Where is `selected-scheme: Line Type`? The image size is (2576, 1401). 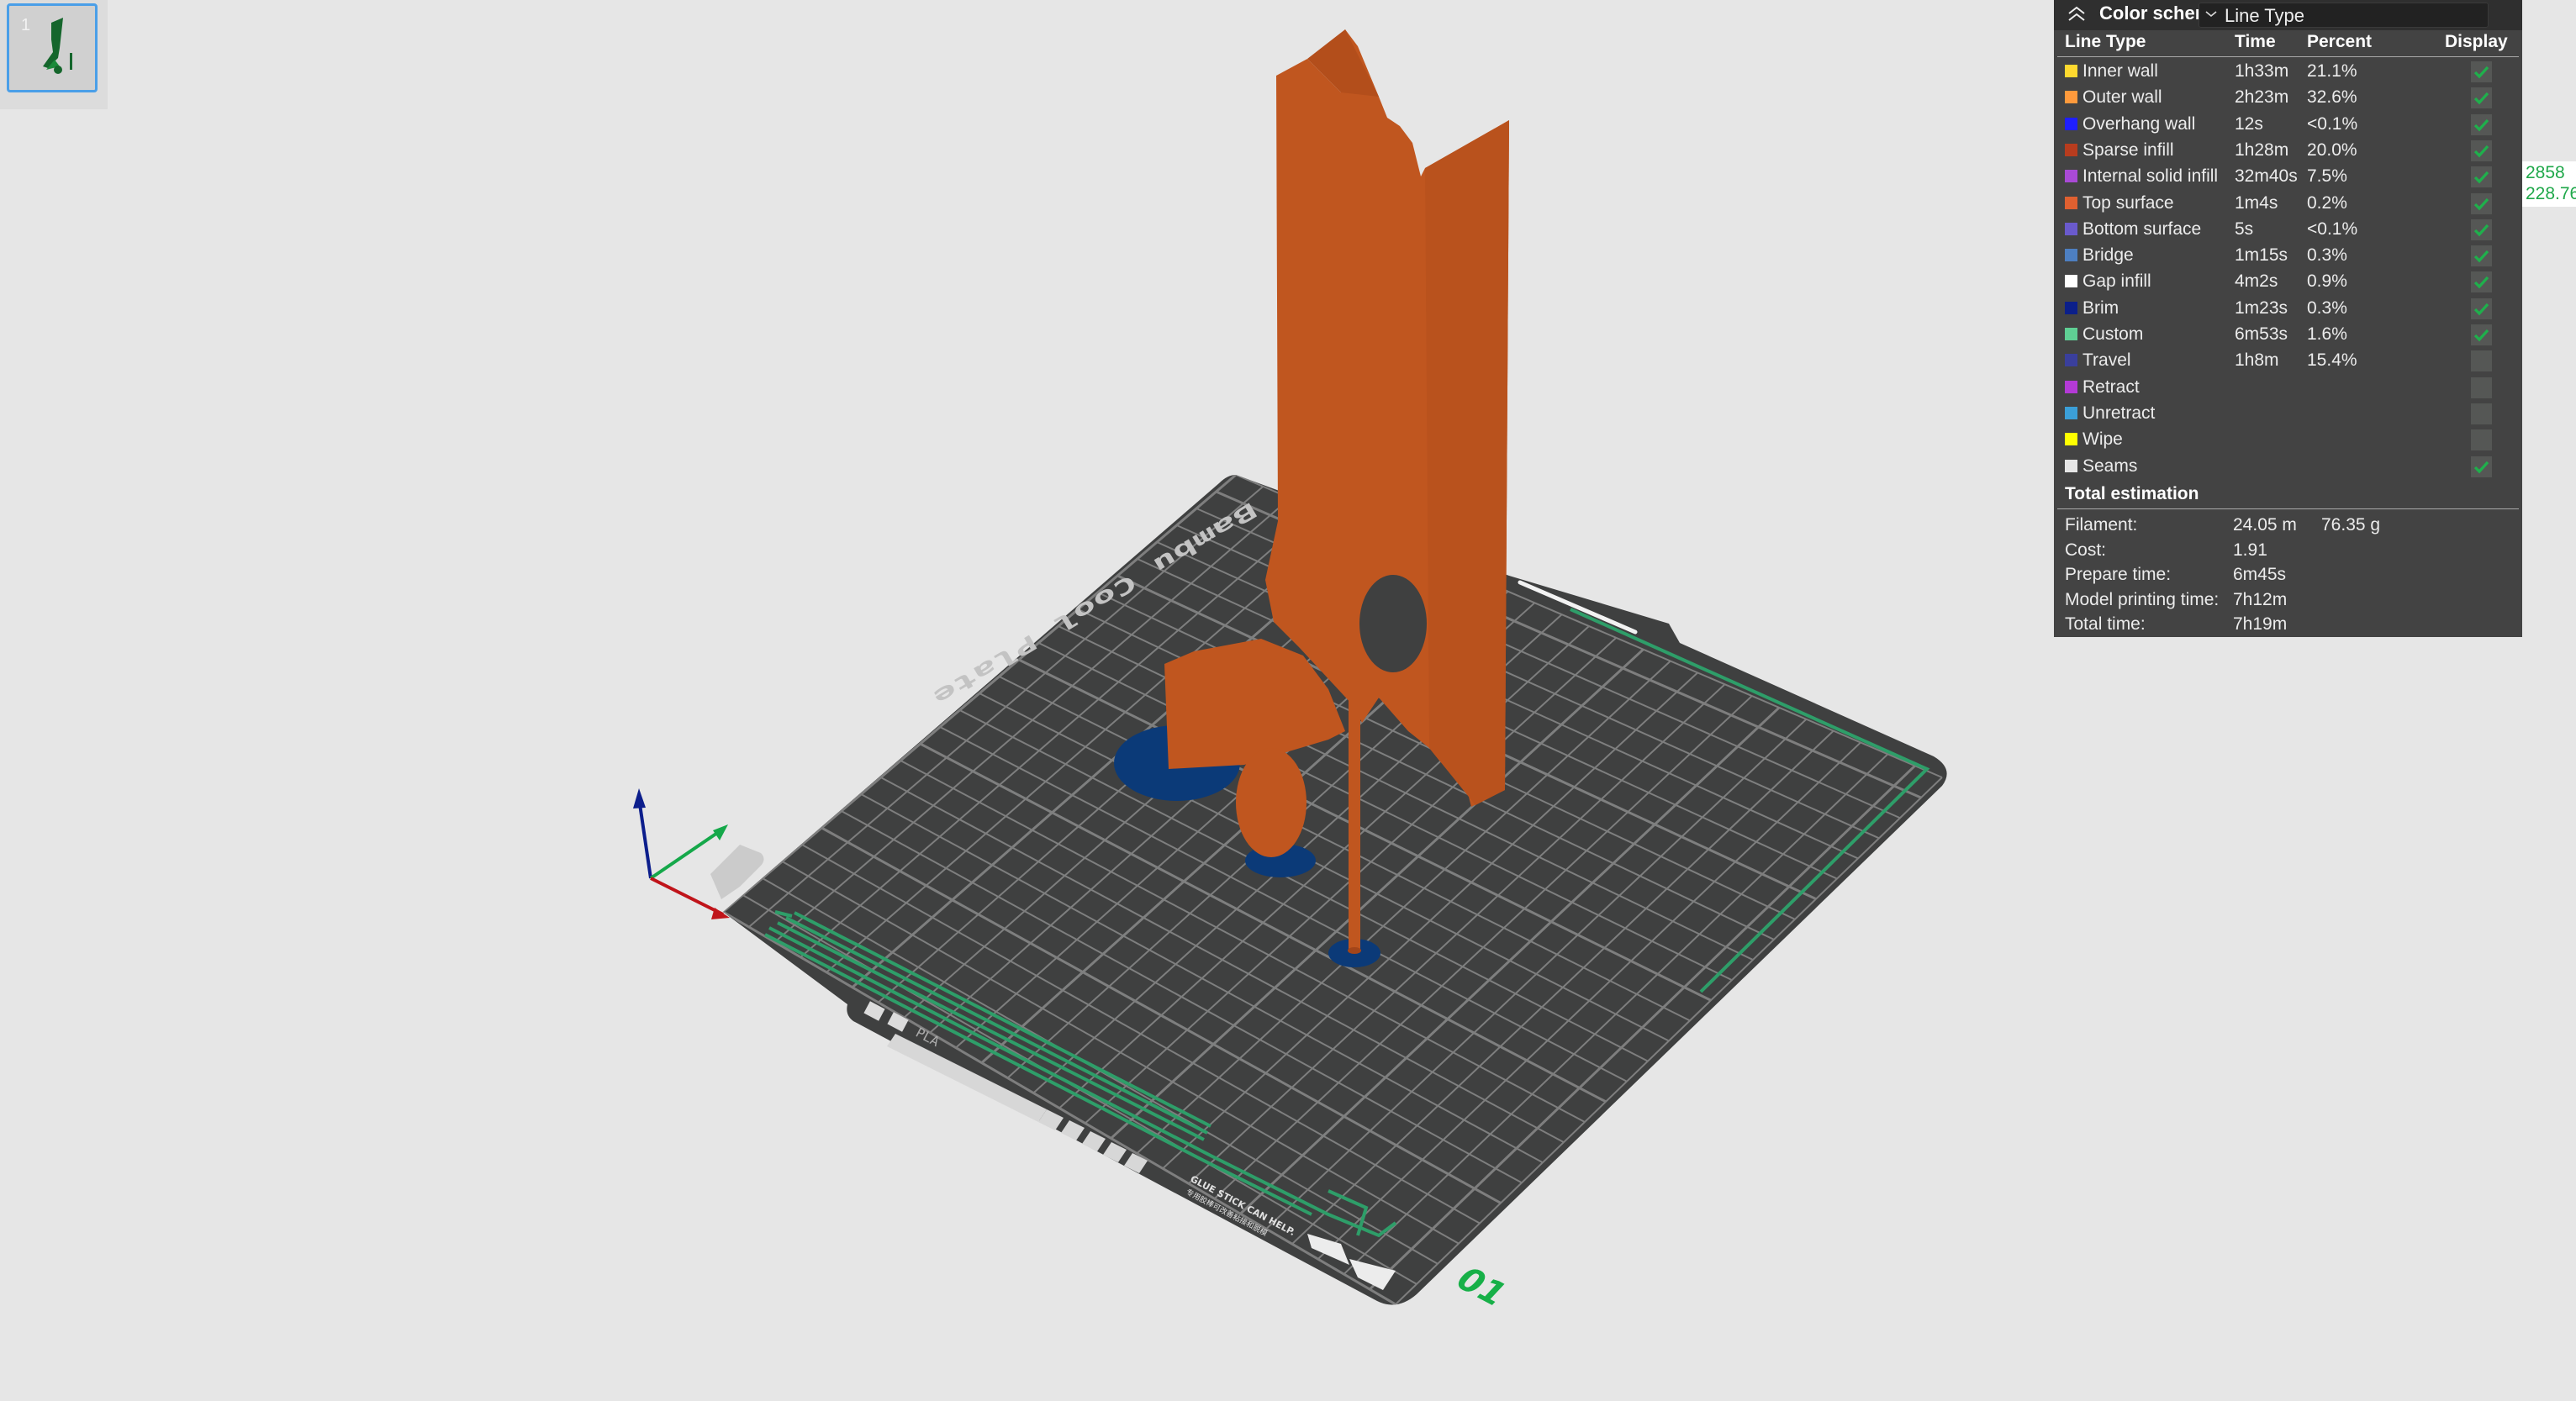
selected-scheme: Line Type is located at coordinates (2265, 15).